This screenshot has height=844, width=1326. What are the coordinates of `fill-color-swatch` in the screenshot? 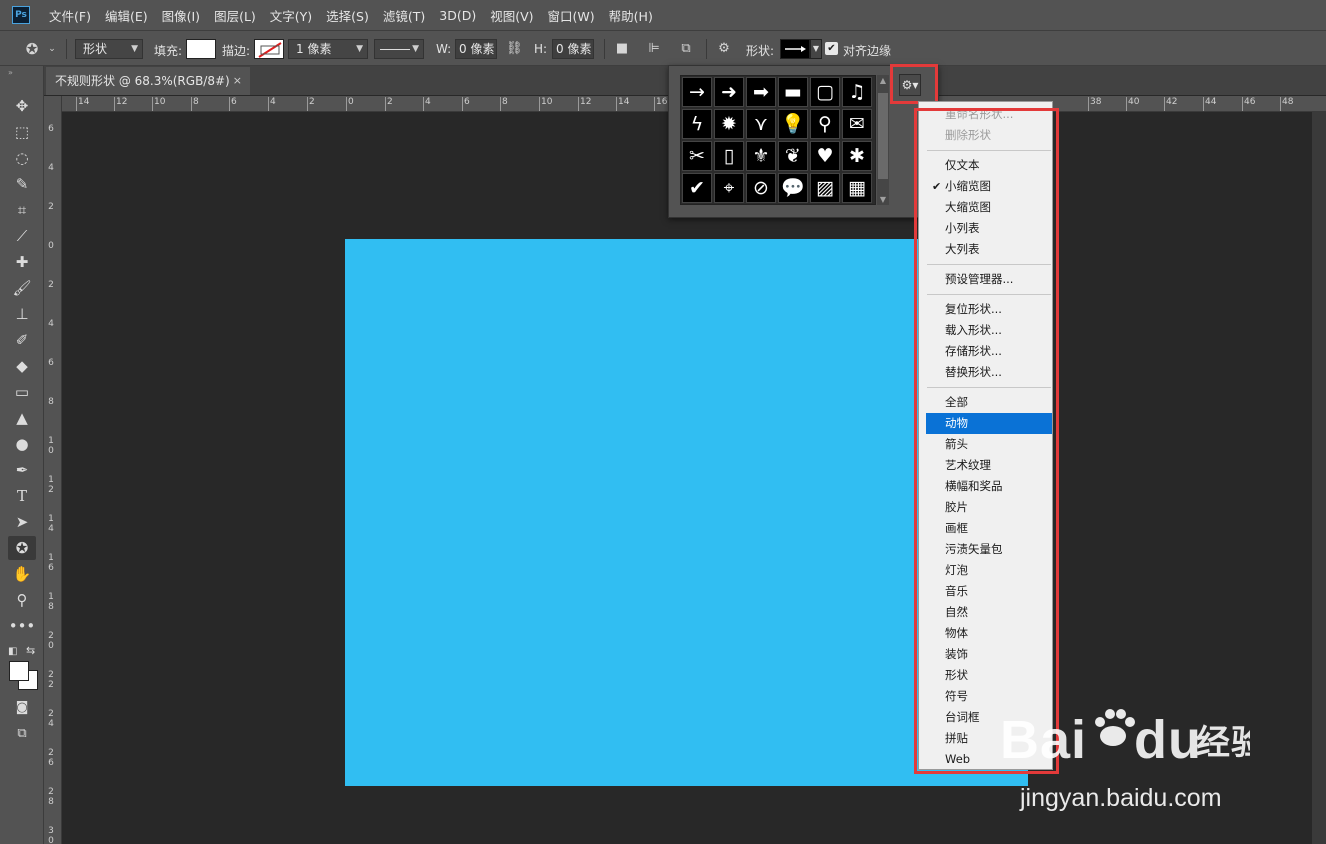 It's located at (201, 49).